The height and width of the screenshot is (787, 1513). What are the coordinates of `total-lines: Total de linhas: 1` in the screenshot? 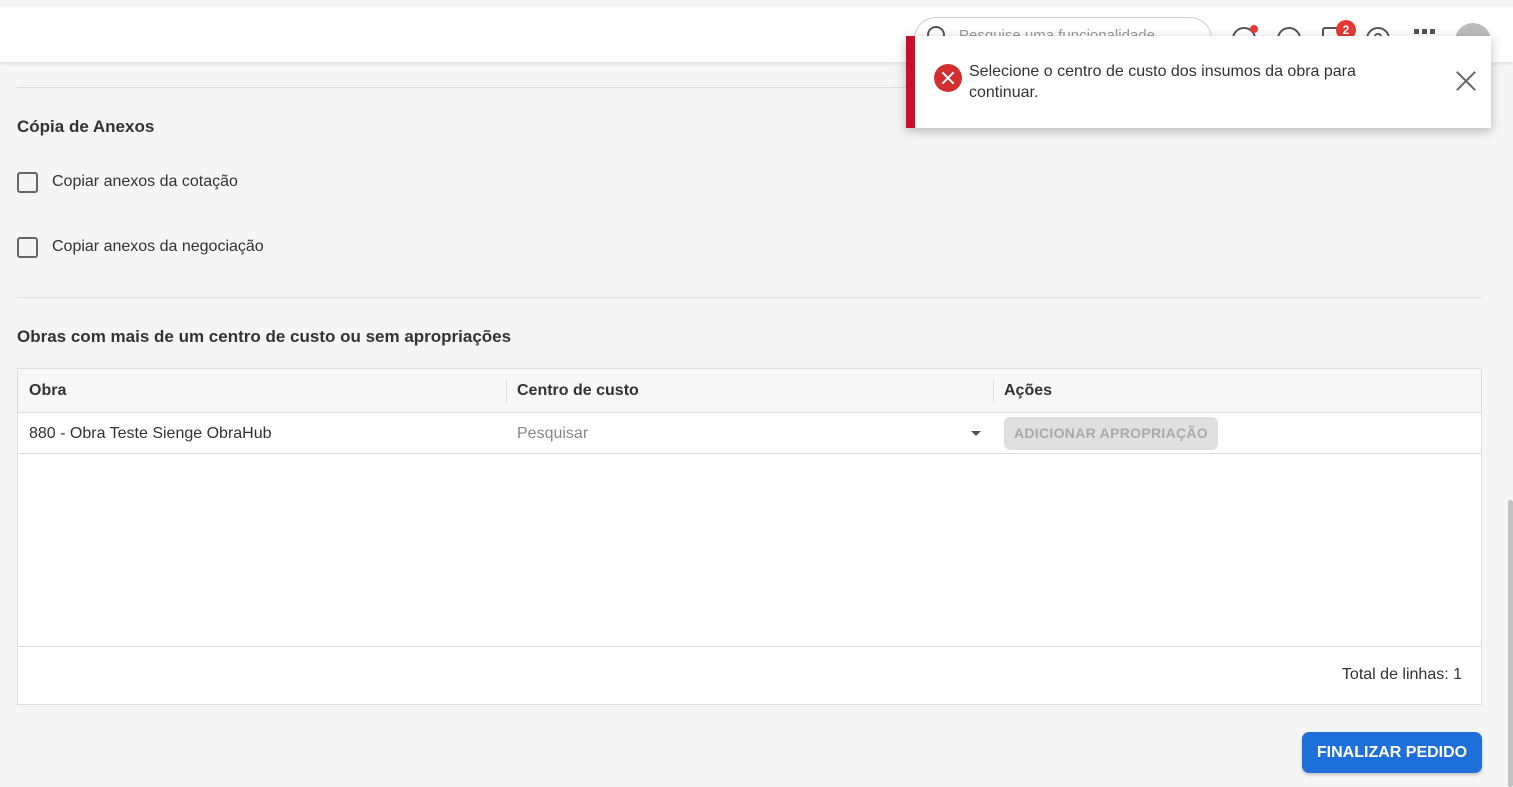 It's located at (1401, 674).